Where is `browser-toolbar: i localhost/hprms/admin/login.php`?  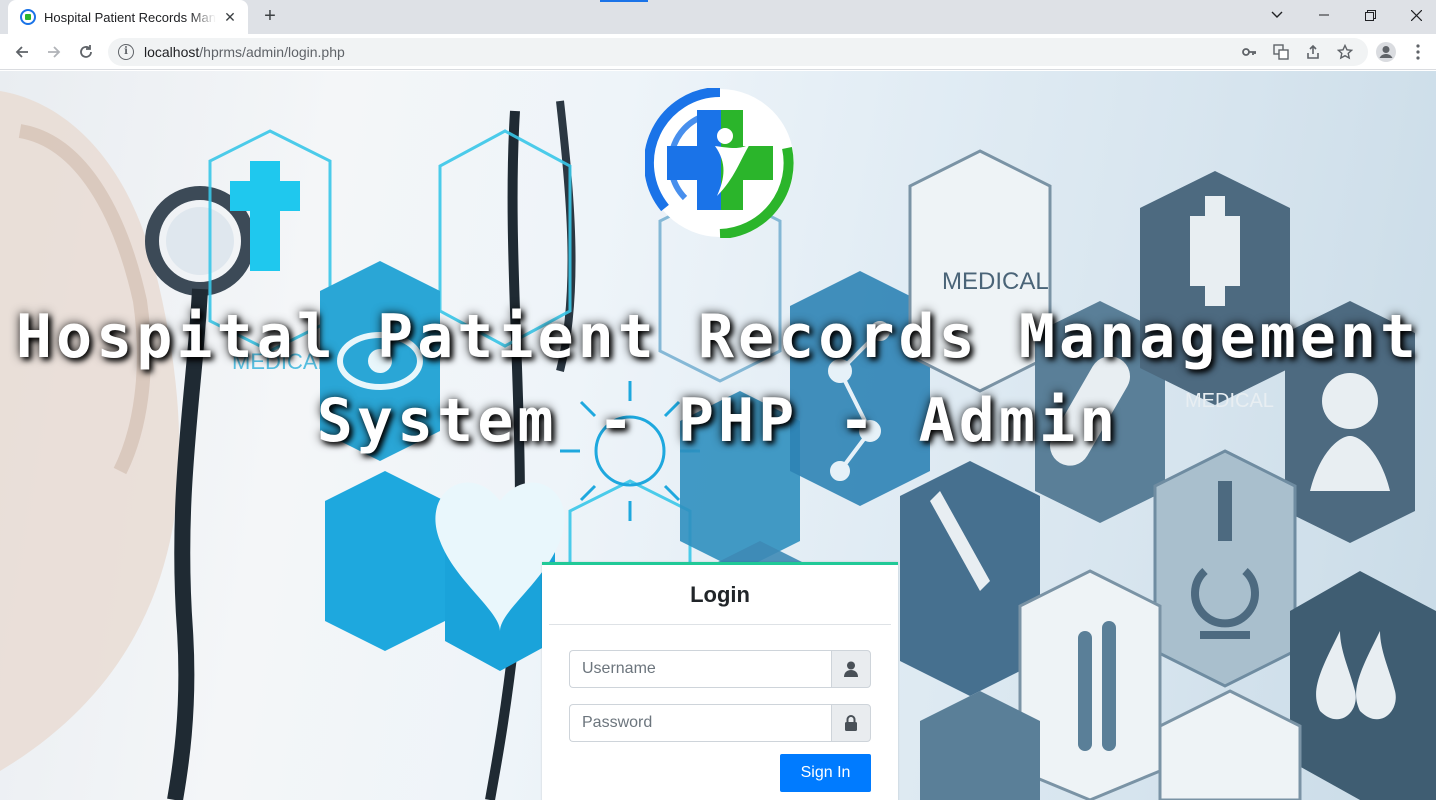
browser-toolbar: i localhost/hprms/admin/login.php is located at coordinates (718, 52).